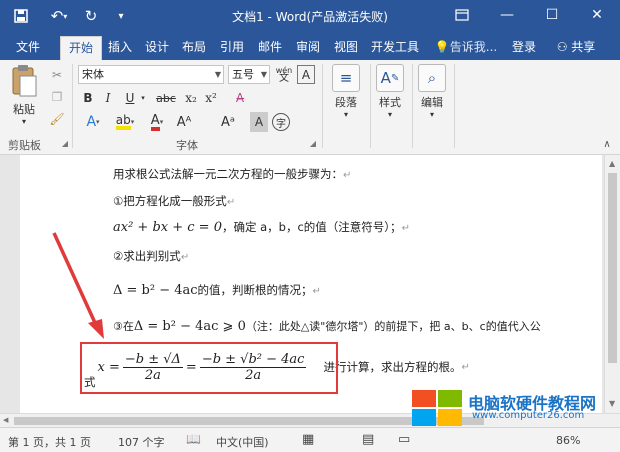 This screenshot has height=452, width=620. I want to click on highlight-icon: ab ▾, so click(125, 122).